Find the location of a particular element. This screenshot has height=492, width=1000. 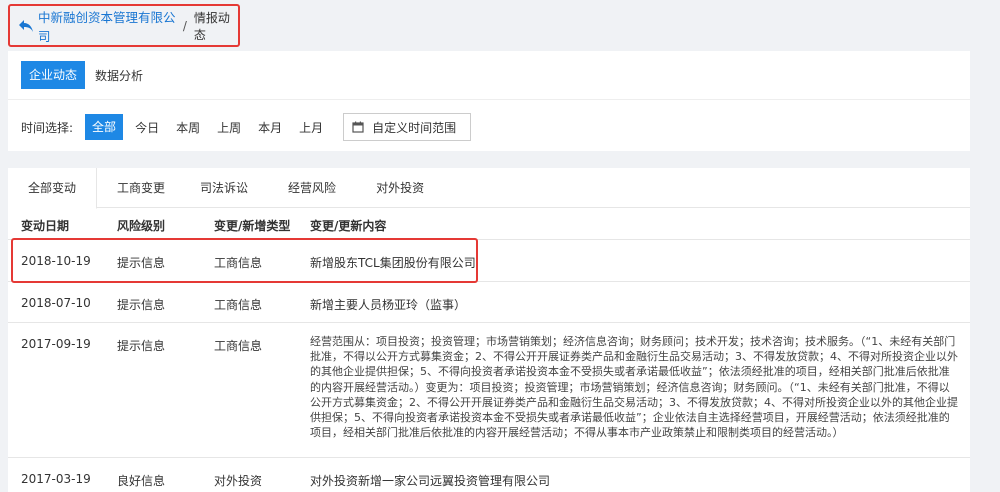

time-option-today: 今日 is located at coordinates (147, 127).